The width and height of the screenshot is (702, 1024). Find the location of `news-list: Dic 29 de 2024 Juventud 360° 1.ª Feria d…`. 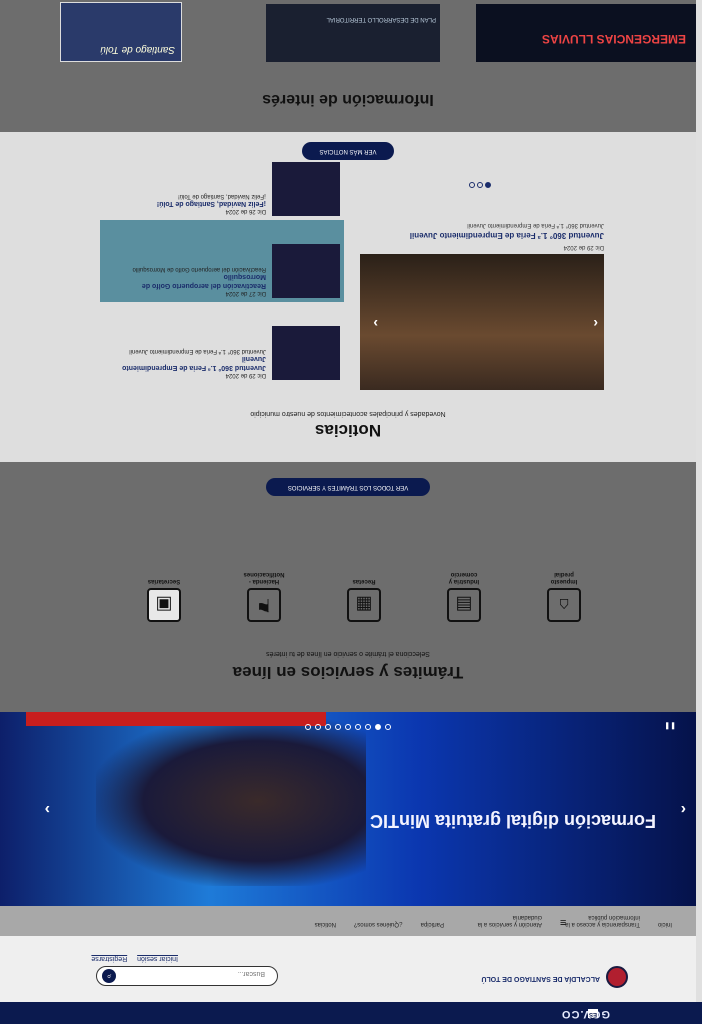

news-list: Dic 29 de 2024 Juventud 360° 1.ª Feria d… is located at coordinates (222, 261).